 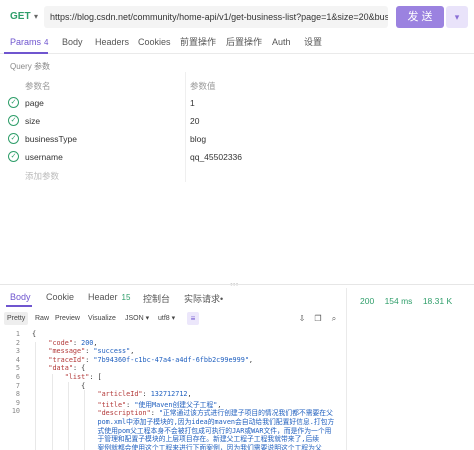 What do you see at coordinates (302, 318) in the screenshot?
I see `save-icon: ⇩` at bounding box center [302, 318].